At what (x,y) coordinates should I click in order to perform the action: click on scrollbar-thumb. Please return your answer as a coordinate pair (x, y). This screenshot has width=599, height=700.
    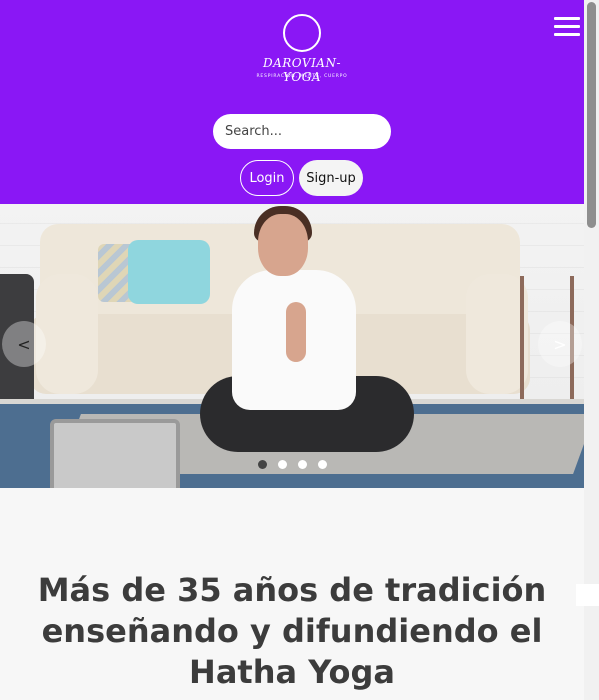
    Looking at the image, I should click on (591, 115).